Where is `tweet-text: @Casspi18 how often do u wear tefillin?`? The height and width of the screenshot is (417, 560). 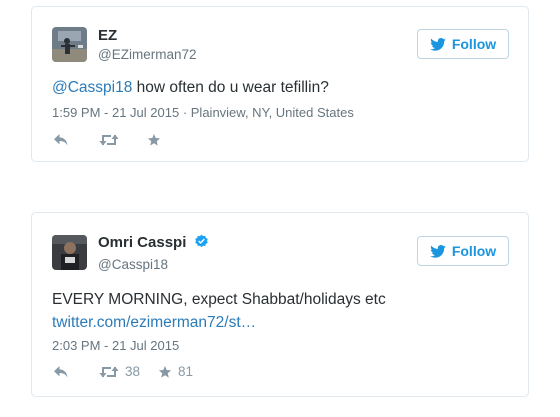
tweet-text: @Casspi18 how often do u wear tefillin? is located at coordinates (190, 87).